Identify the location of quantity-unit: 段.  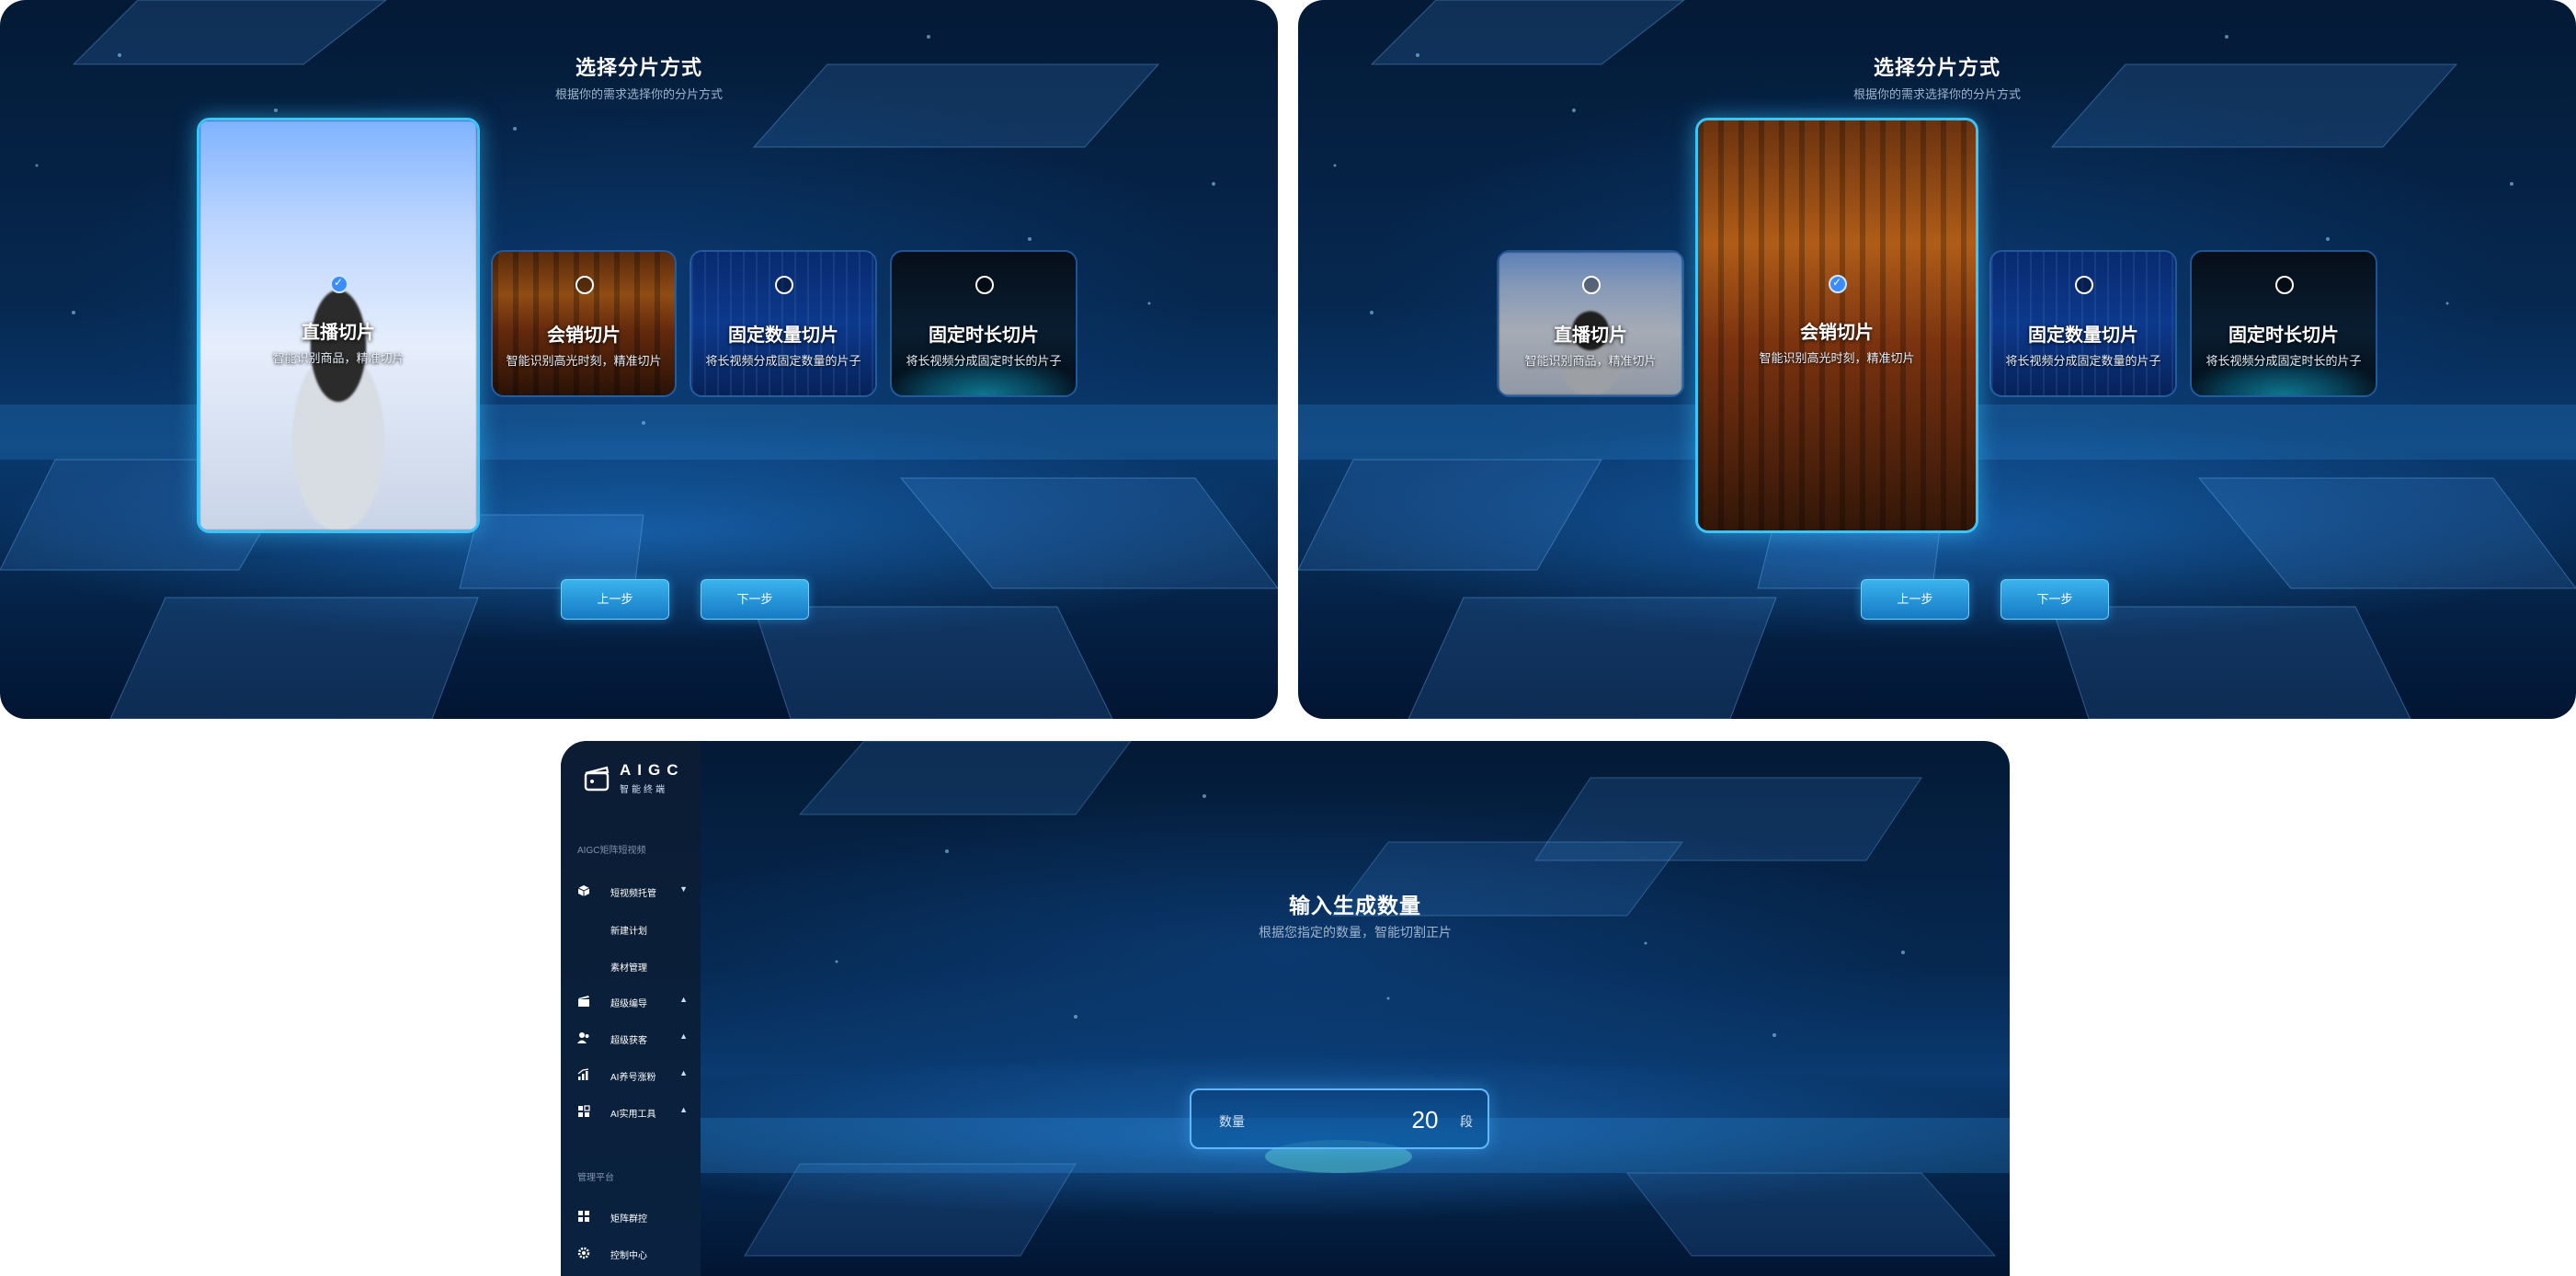
(1466, 1121).